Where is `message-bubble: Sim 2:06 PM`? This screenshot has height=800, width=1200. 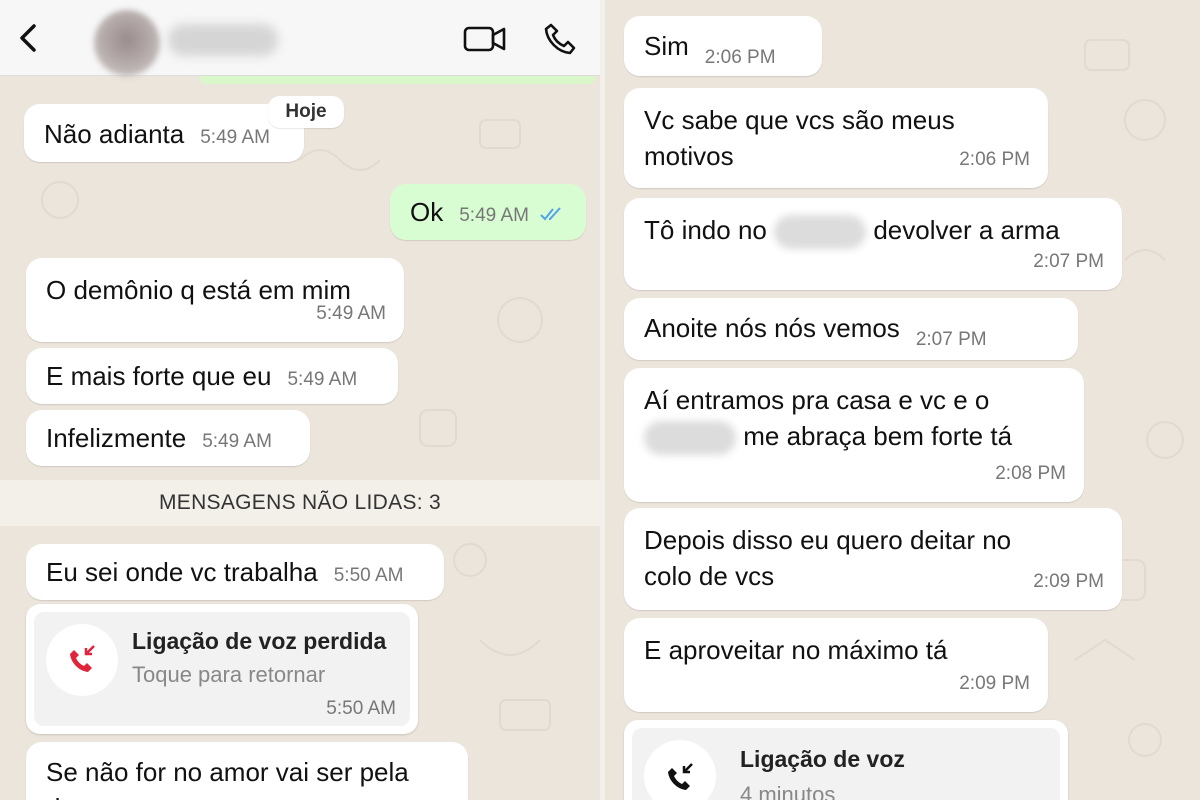 message-bubble: Sim 2:06 PM is located at coordinates (723, 46).